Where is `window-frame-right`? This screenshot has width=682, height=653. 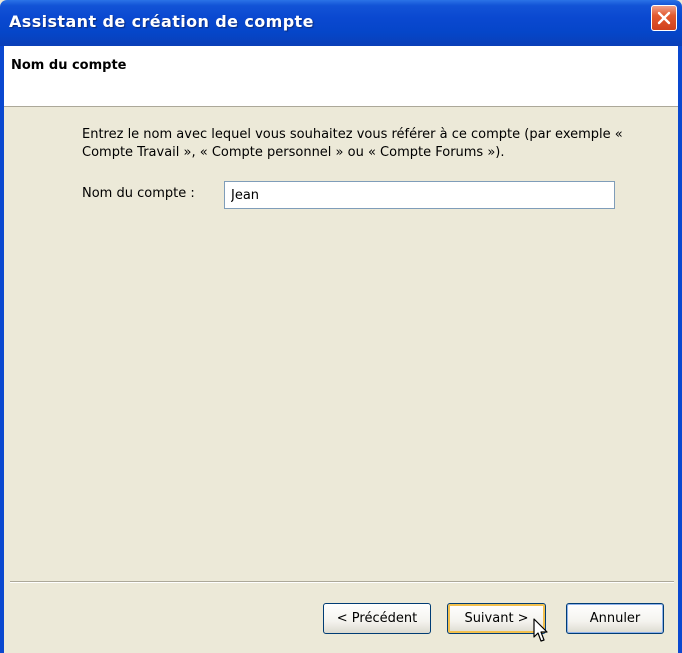 window-frame-right is located at coordinates (680, 349).